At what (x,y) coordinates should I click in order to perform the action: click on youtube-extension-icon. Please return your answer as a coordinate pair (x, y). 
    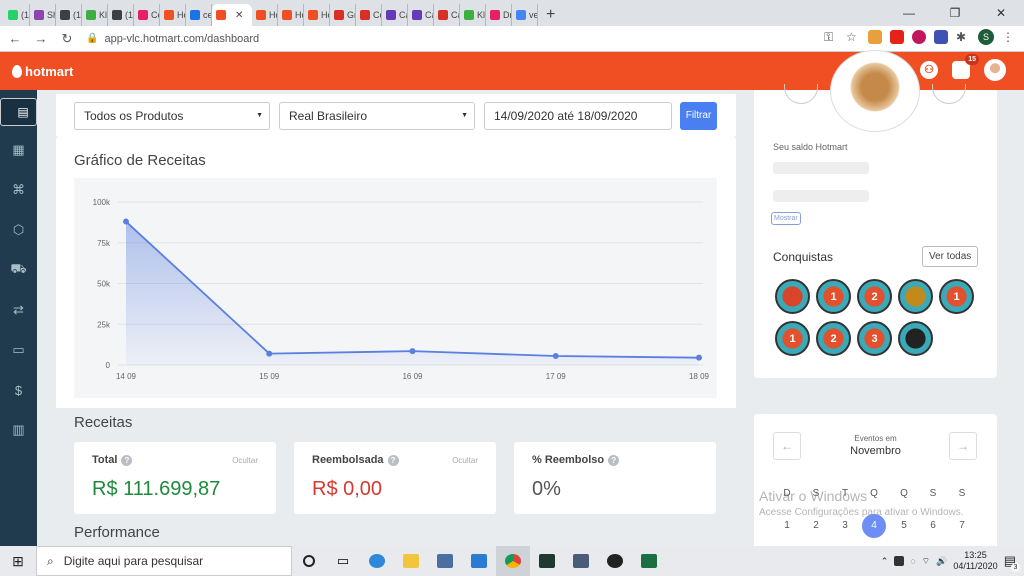
    Looking at the image, I should click on (897, 37).